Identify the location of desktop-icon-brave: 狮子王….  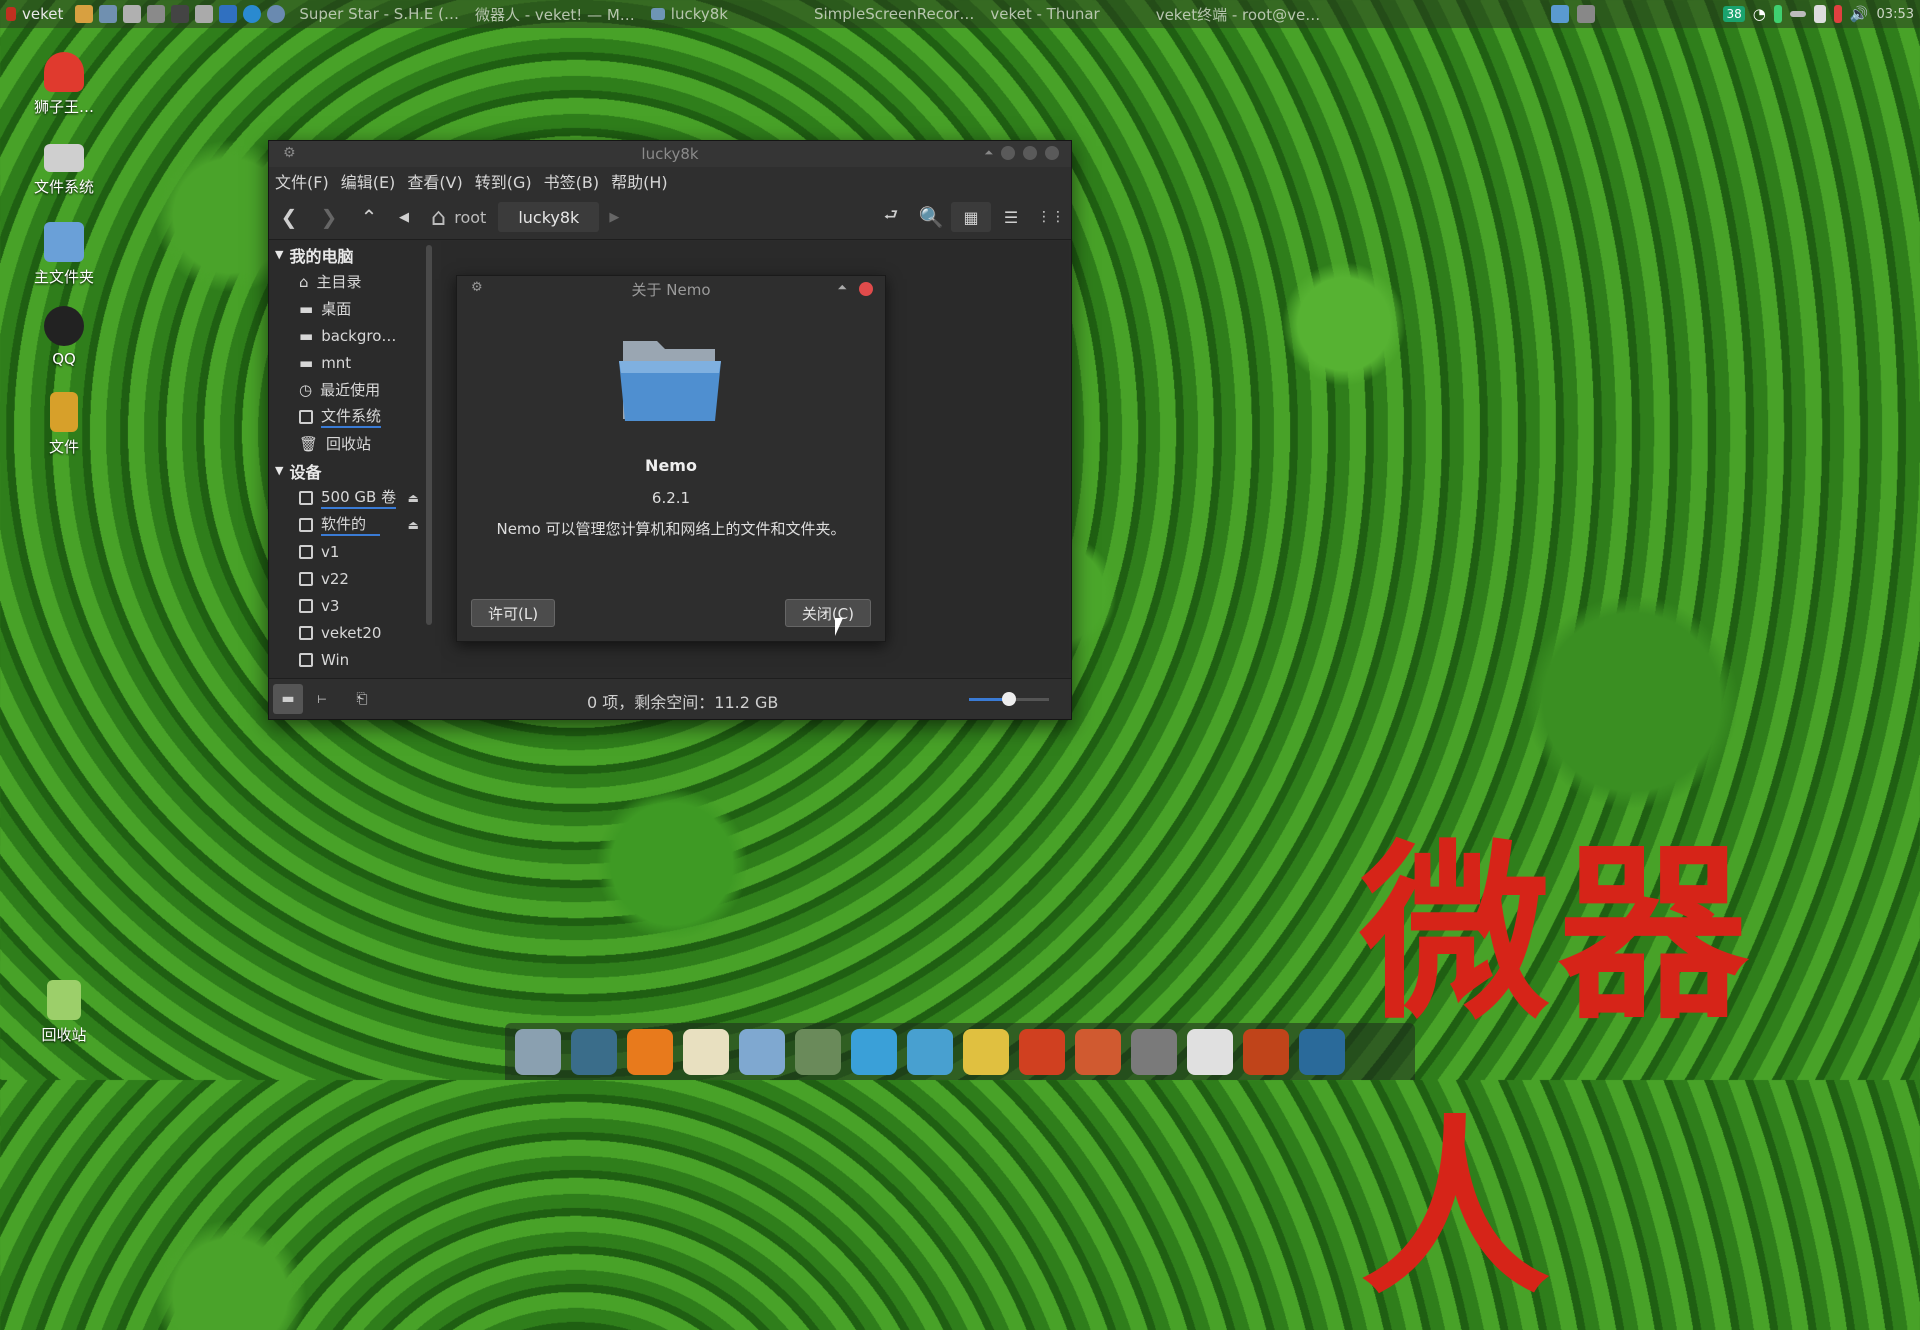
(64, 84).